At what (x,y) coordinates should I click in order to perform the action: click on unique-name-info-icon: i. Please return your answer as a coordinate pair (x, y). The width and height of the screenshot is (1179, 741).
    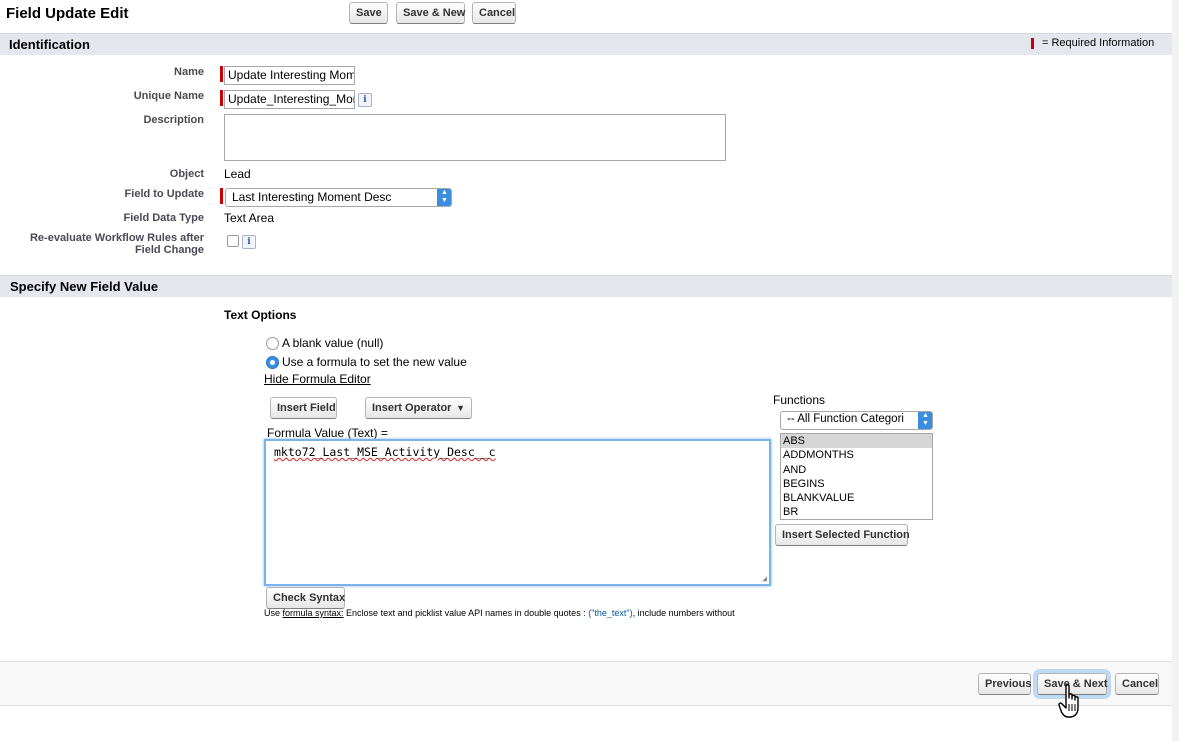
    Looking at the image, I should click on (365, 100).